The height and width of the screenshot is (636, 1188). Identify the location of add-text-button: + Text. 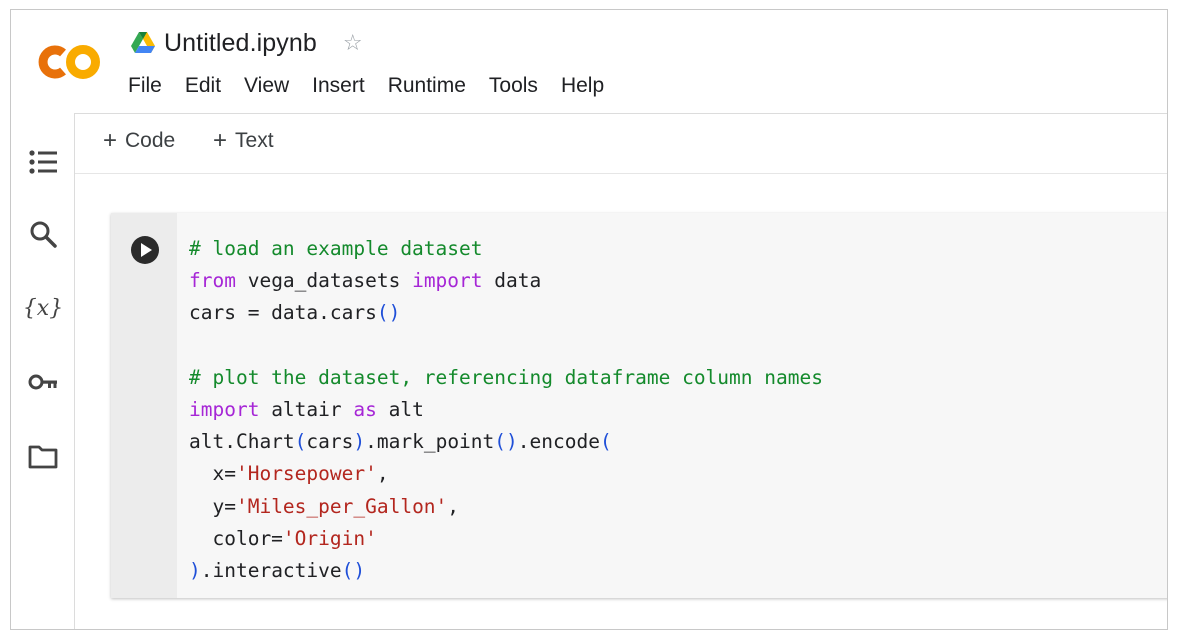
(243, 141).